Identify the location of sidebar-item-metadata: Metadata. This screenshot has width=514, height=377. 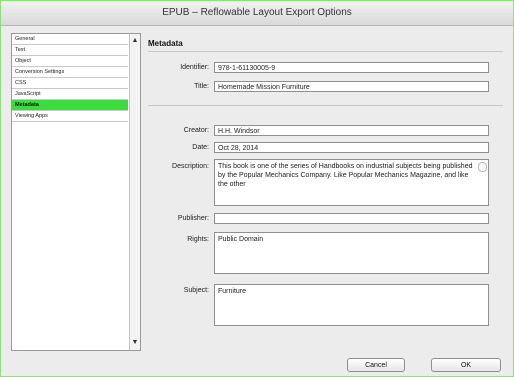
(70, 105).